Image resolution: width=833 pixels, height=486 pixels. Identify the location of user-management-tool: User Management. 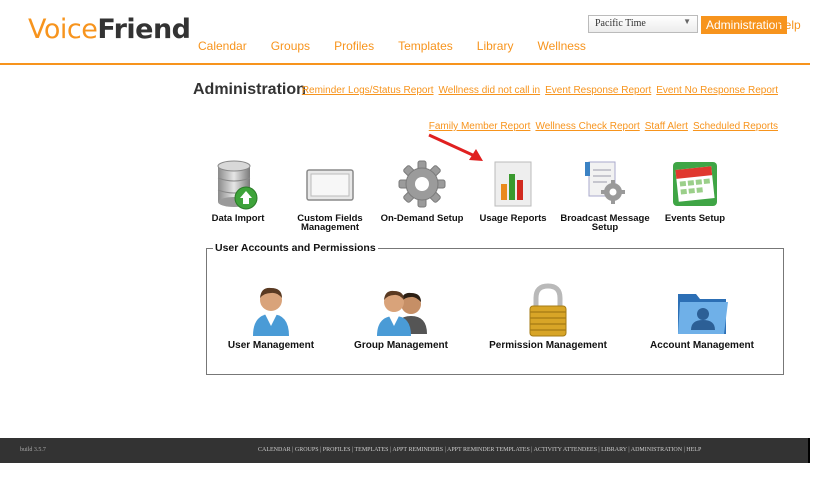
(271, 316).